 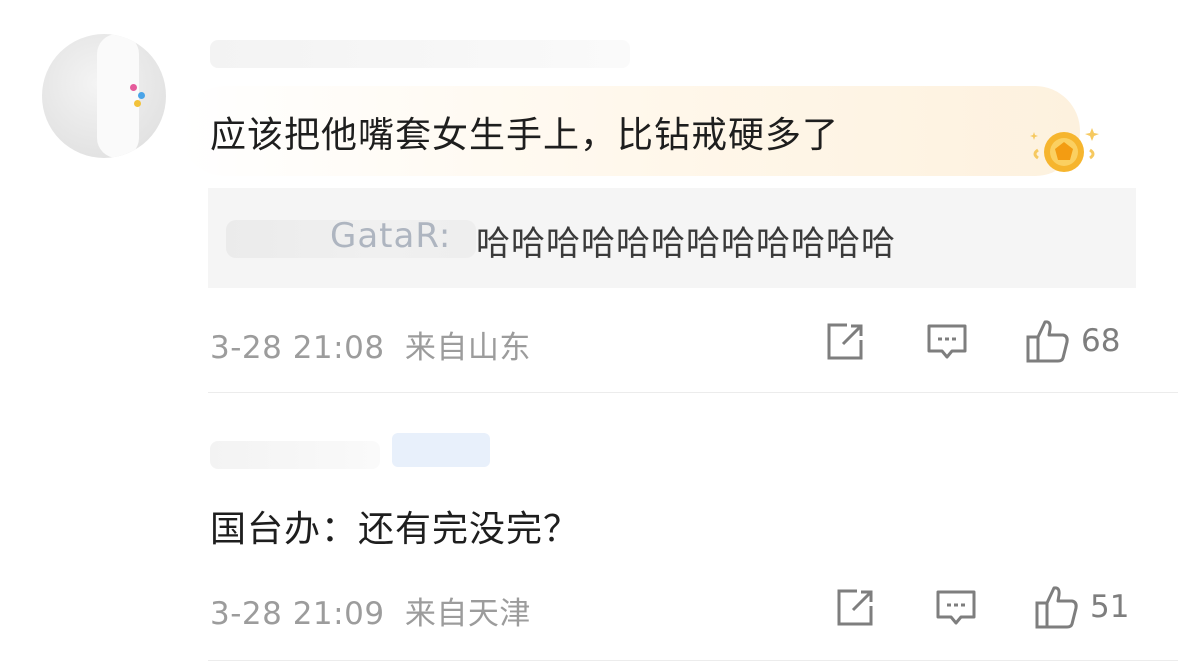 What do you see at coordinates (1072, 341) in the screenshot?
I see `like-button: 68` at bounding box center [1072, 341].